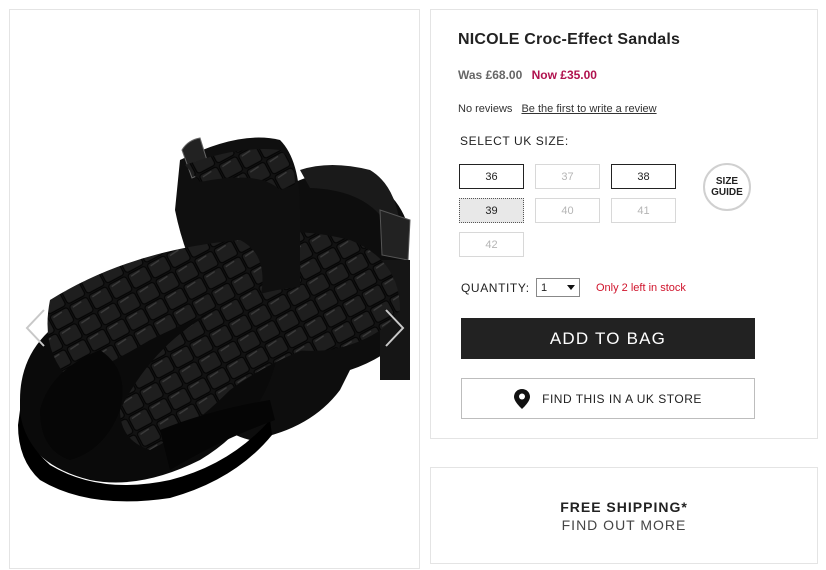 This screenshot has width=826, height=570. I want to click on quantity-label: QUANTITY:, so click(495, 288).